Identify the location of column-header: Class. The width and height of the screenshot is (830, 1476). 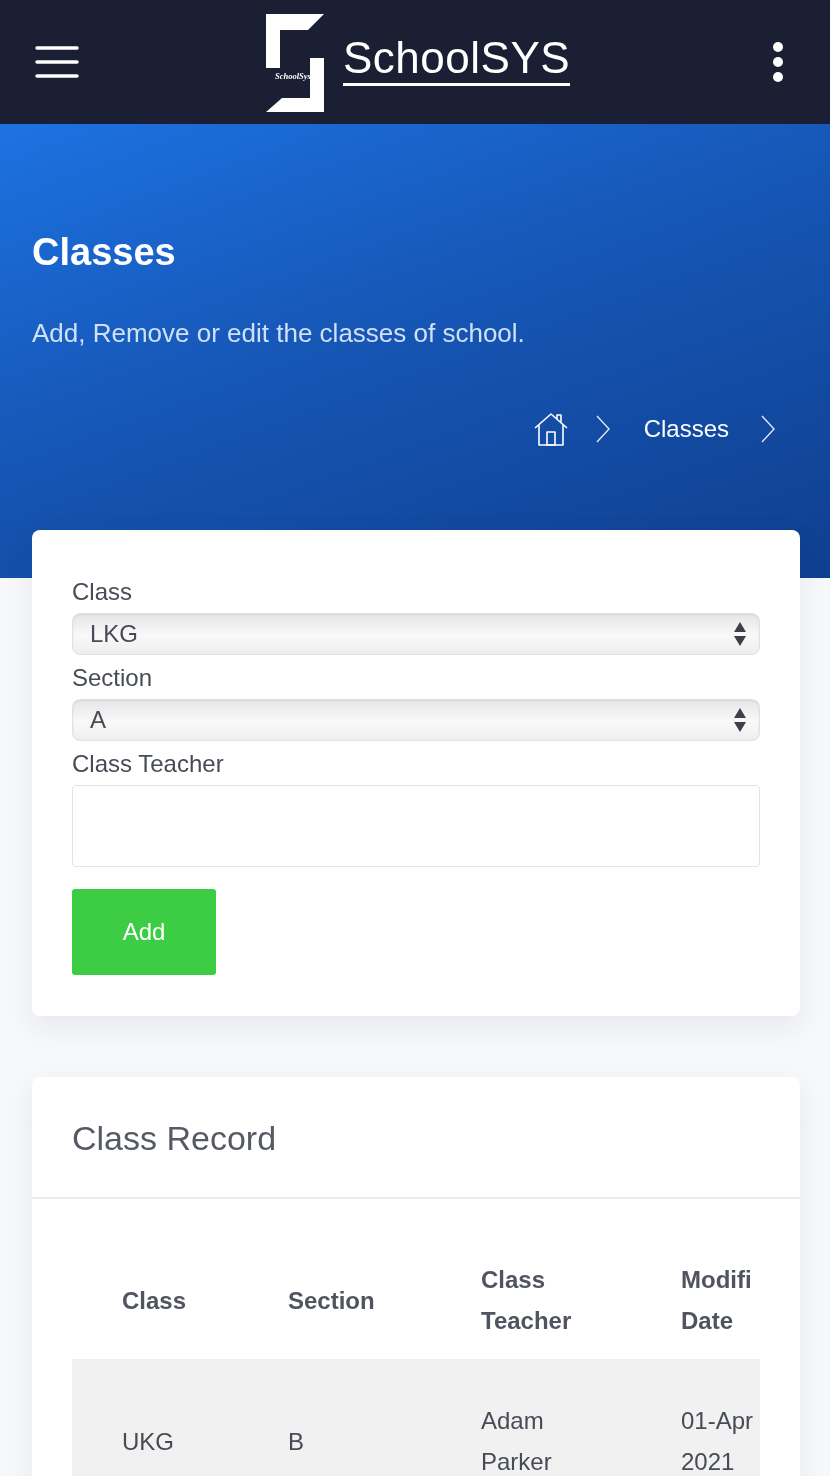
(154, 1300).